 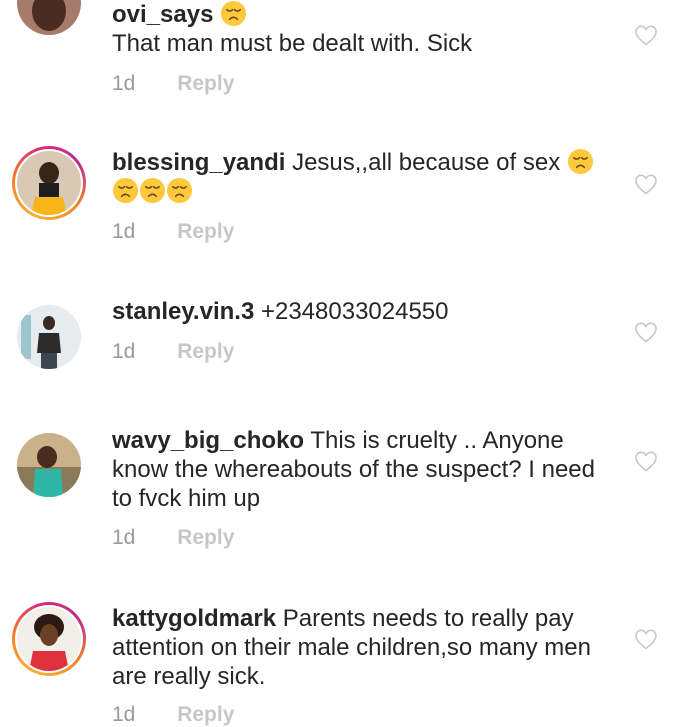 I want to click on comment-text-block: blessing_yandi Jesus,,all because of sex, so click(x=362, y=177).